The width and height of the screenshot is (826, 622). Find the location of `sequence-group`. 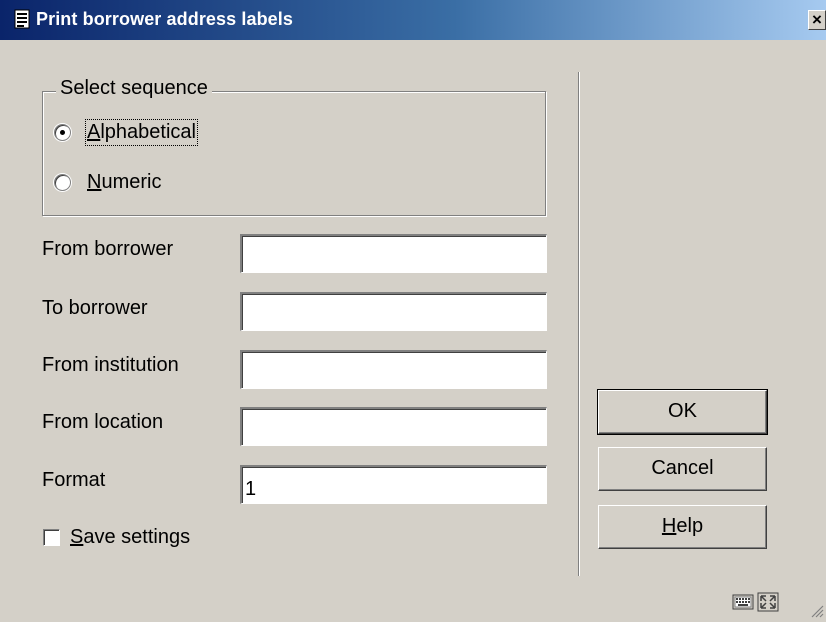

sequence-group is located at coordinates (294, 153).